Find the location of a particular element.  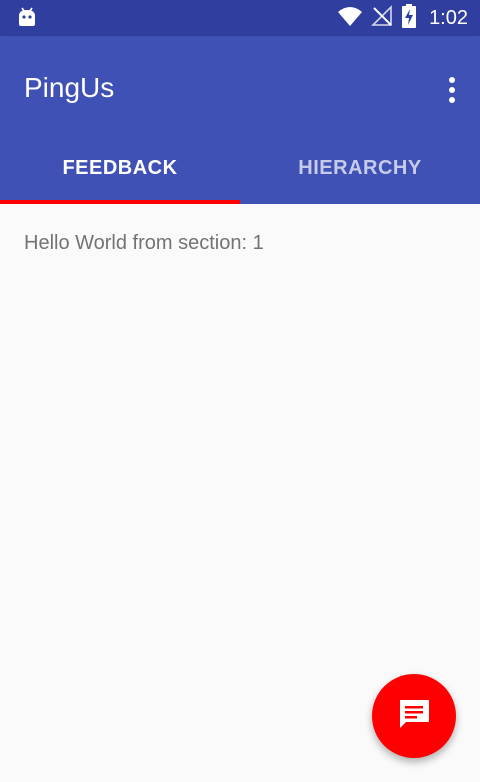

fab-message-button is located at coordinates (414, 716).